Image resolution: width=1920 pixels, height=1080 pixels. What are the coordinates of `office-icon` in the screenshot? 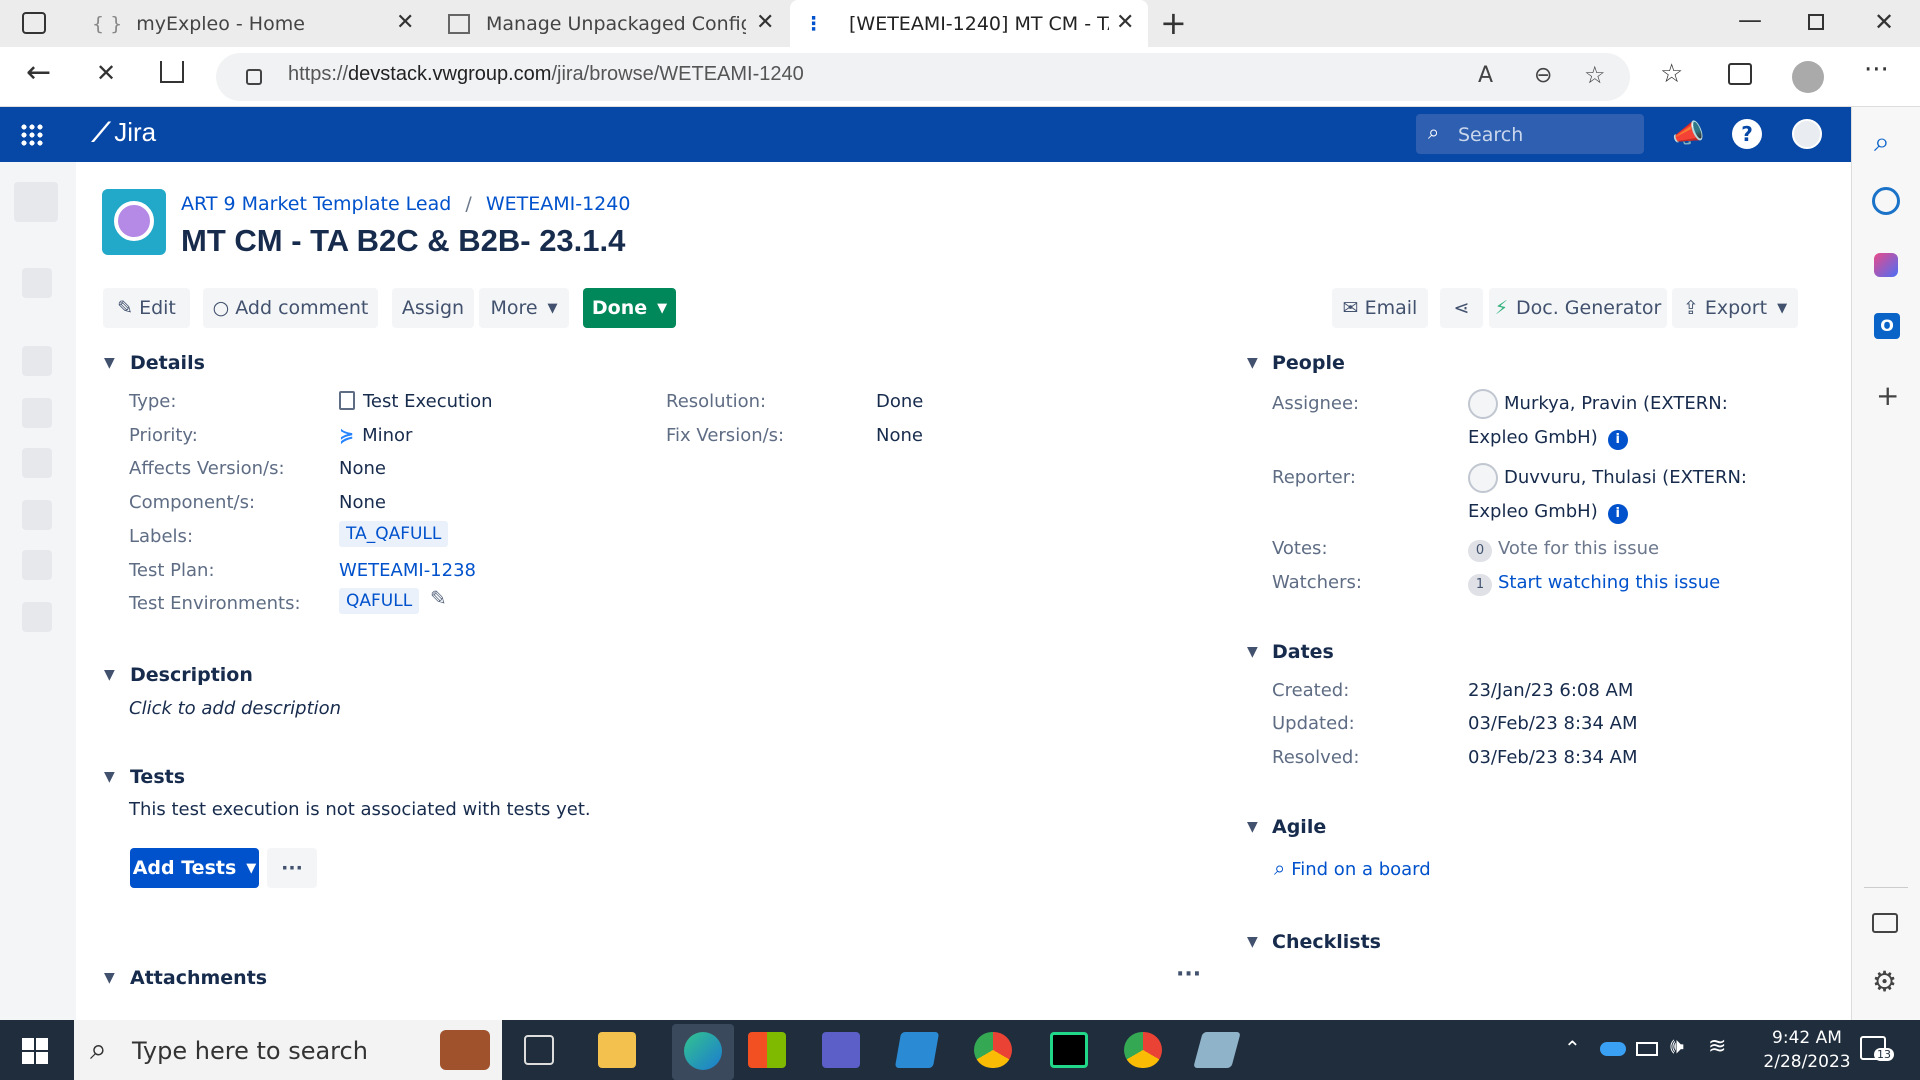 It's located at (1886, 265).